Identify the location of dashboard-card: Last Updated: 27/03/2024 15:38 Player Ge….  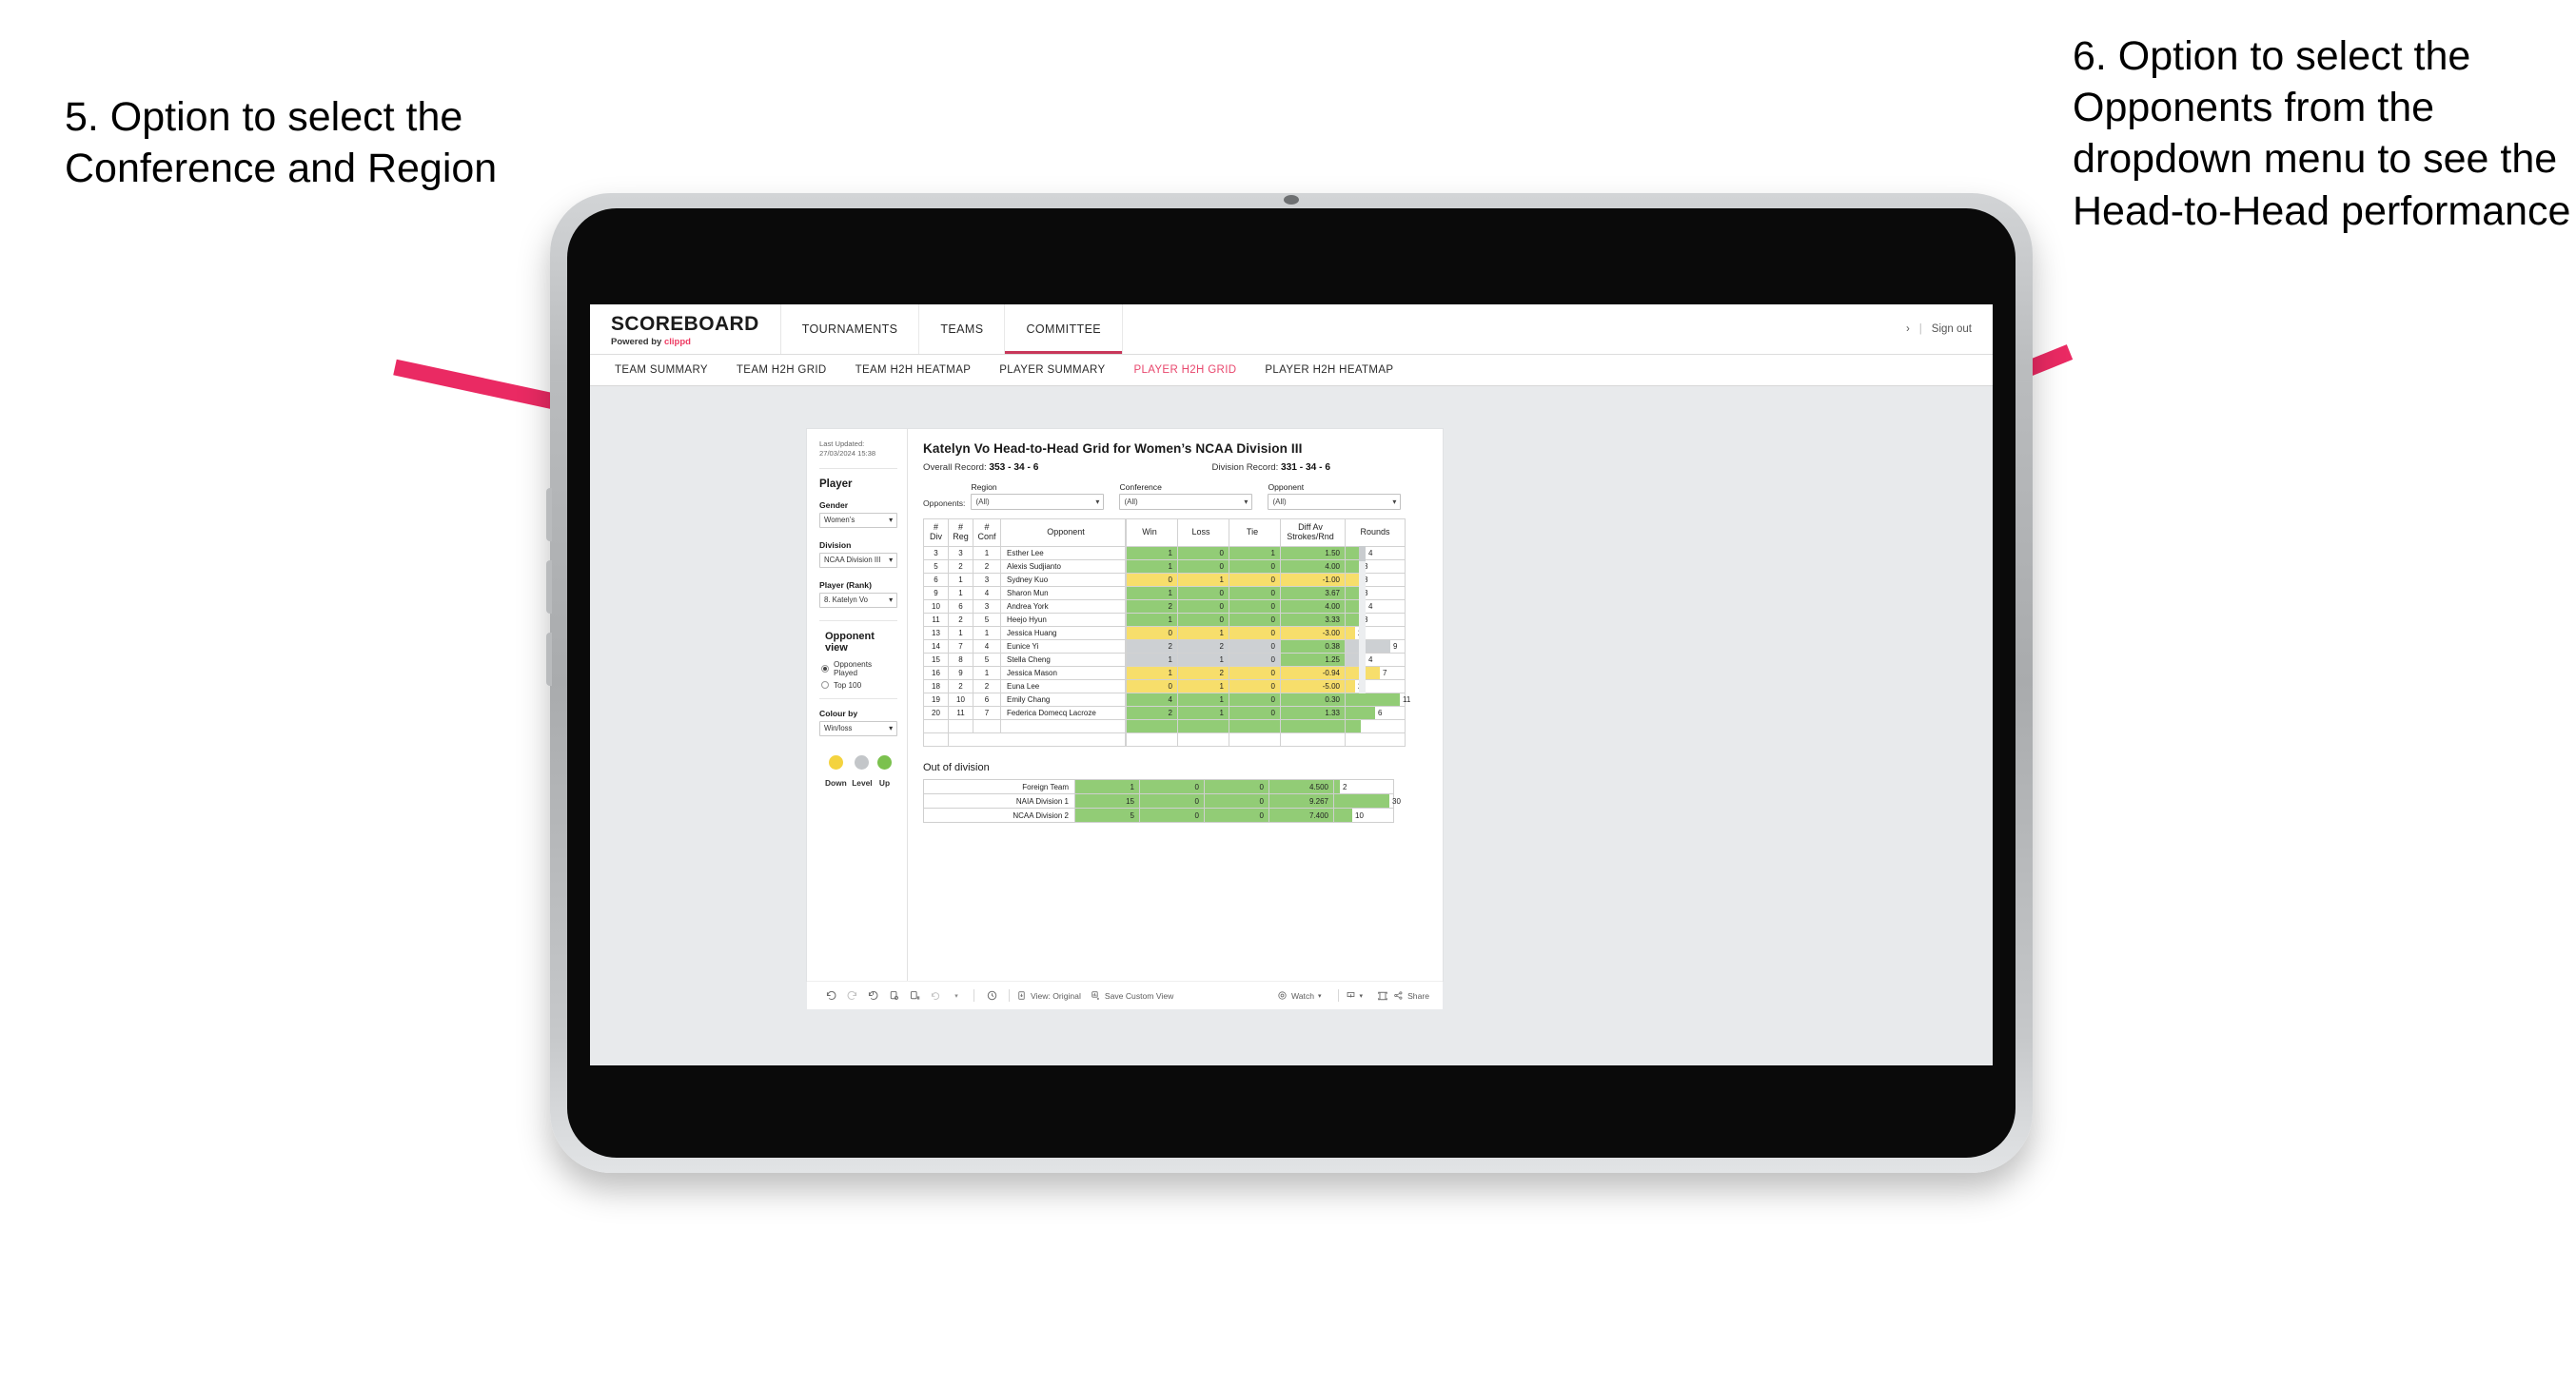
(1125, 705).